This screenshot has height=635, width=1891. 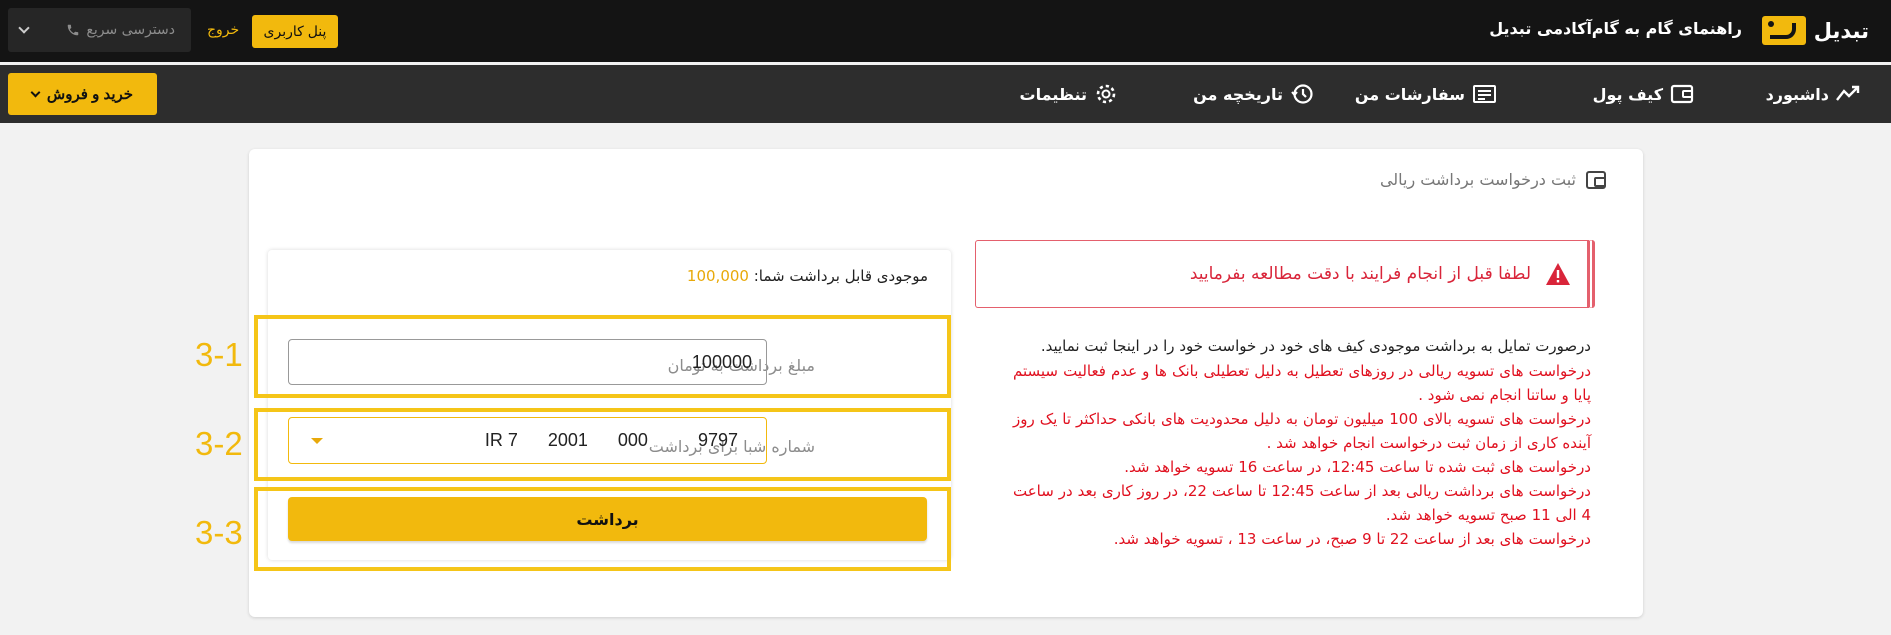 I want to click on balance-row: موجودی قابل برداشت شما: 100,000, so click(x=807, y=276).